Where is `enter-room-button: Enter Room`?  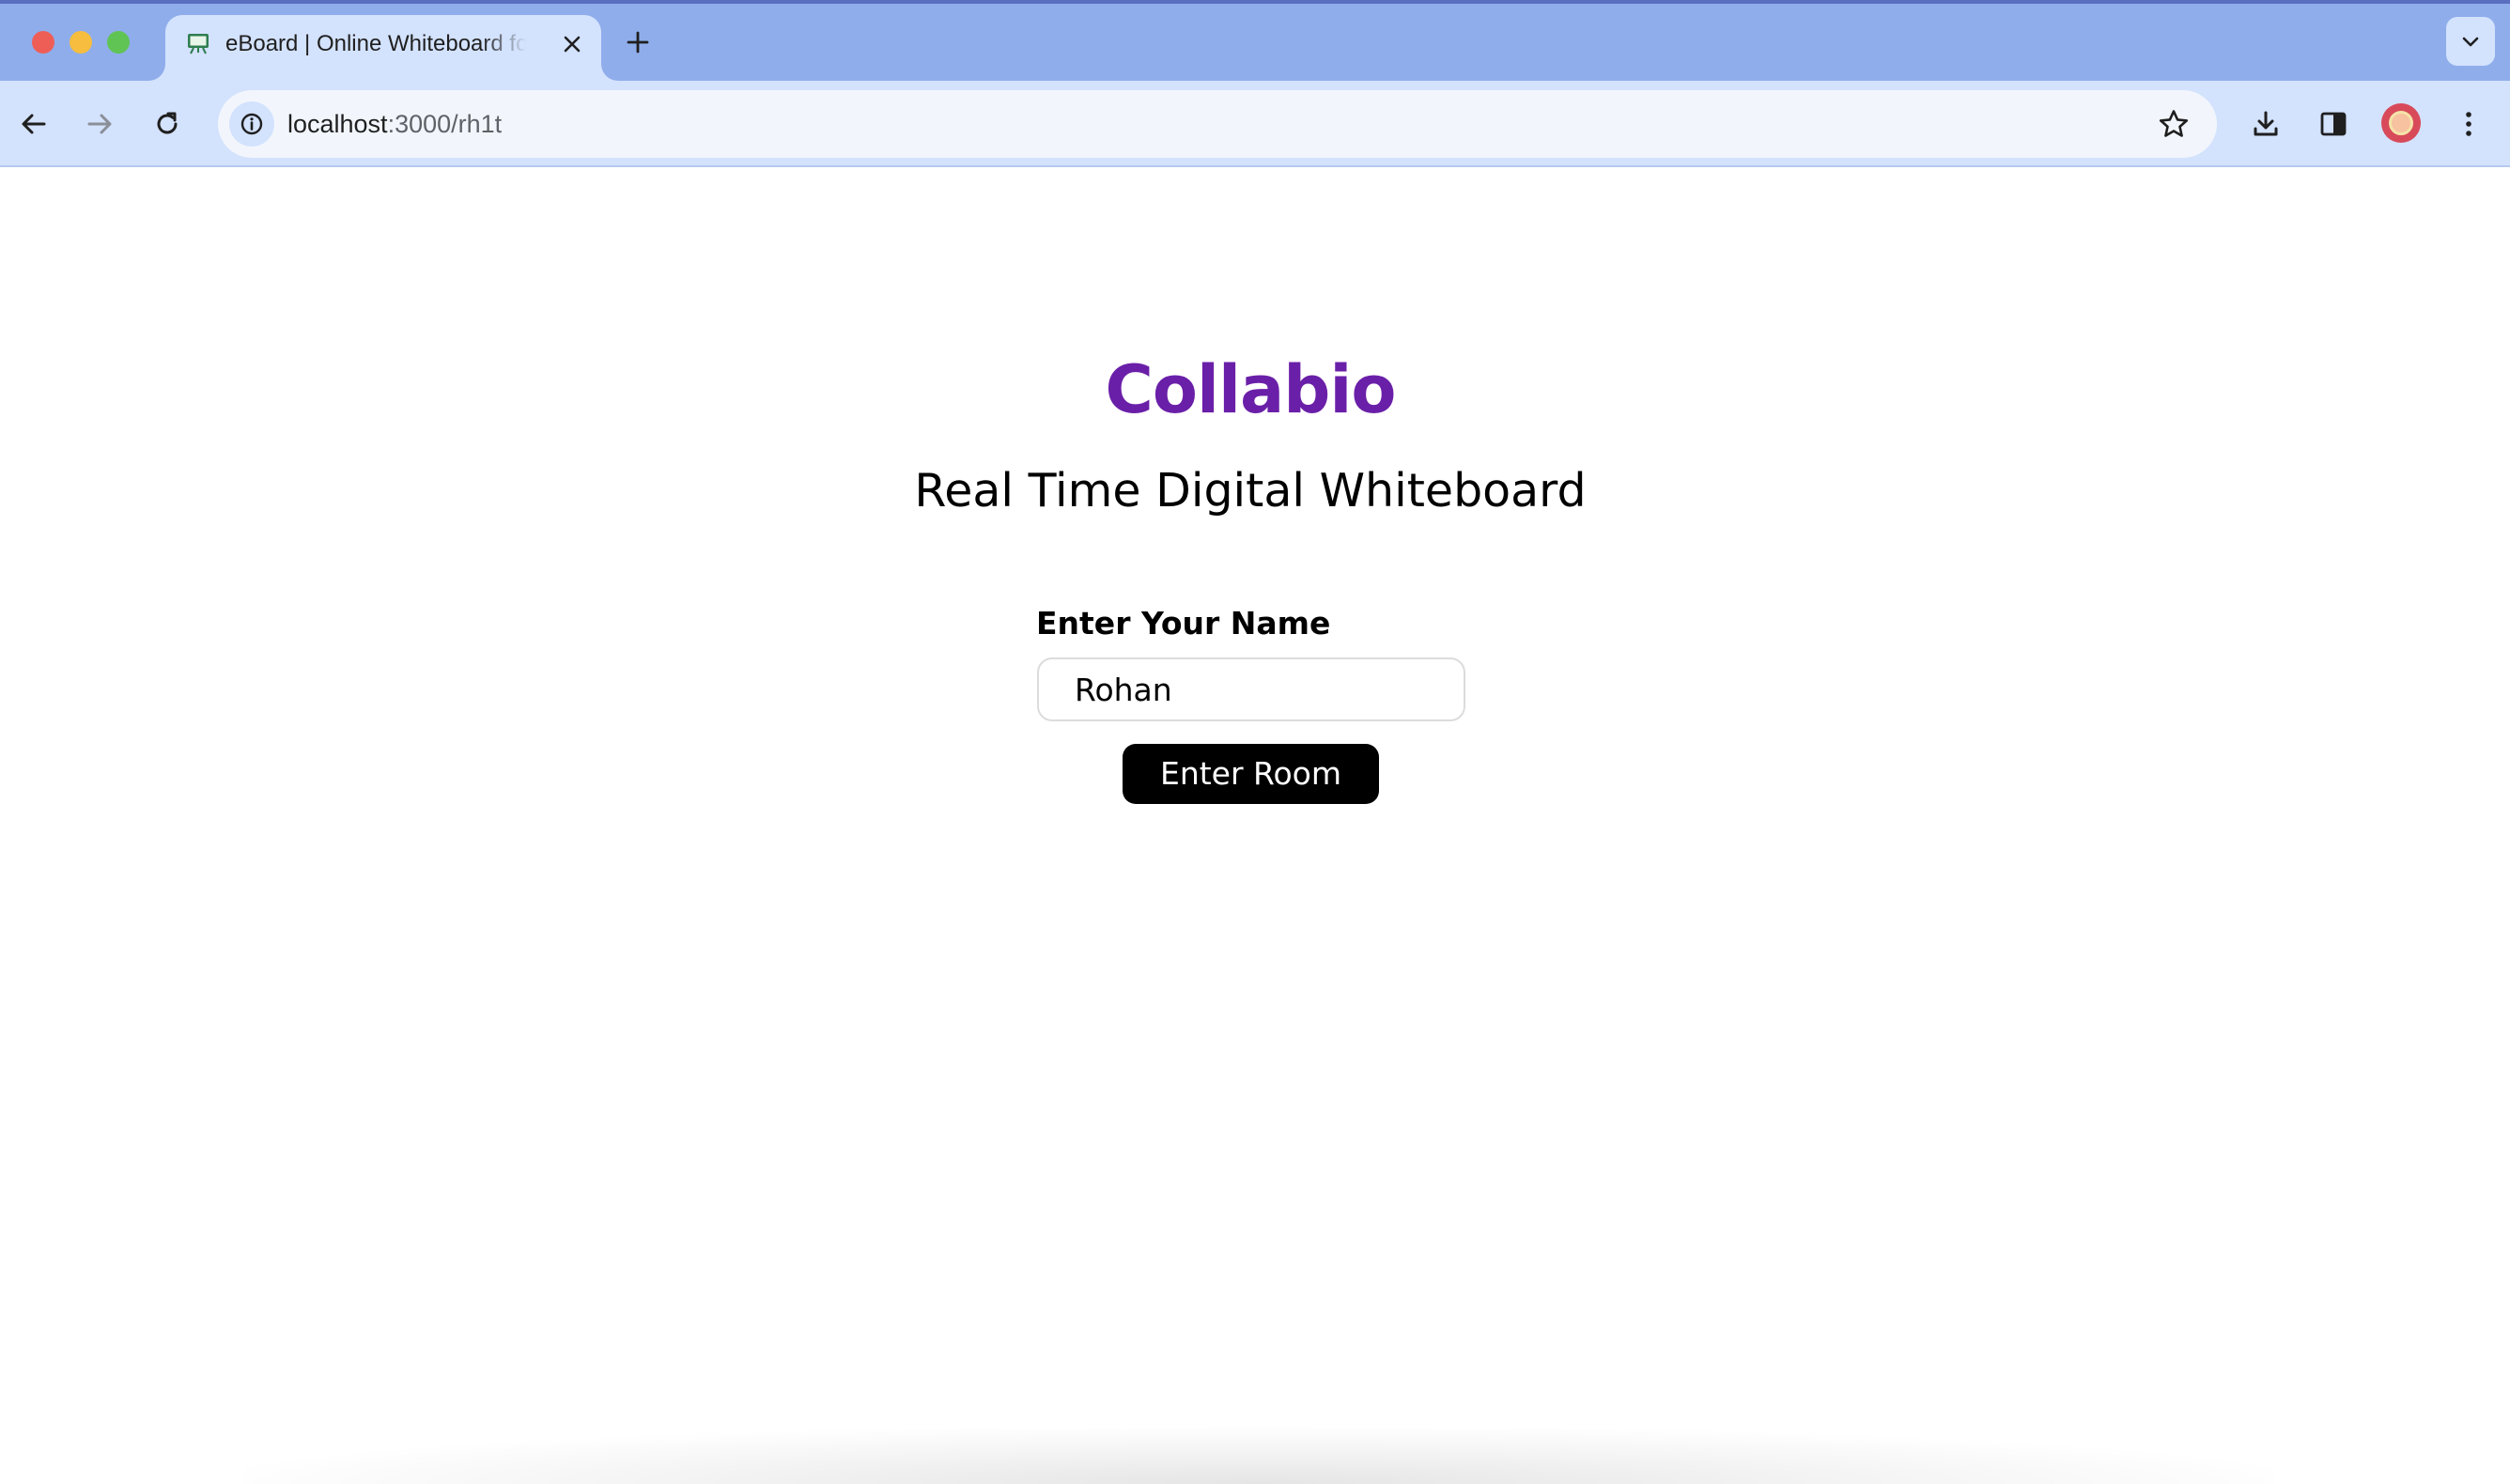 enter-room-button: Enter Room is located at coordinates (1251, 774).